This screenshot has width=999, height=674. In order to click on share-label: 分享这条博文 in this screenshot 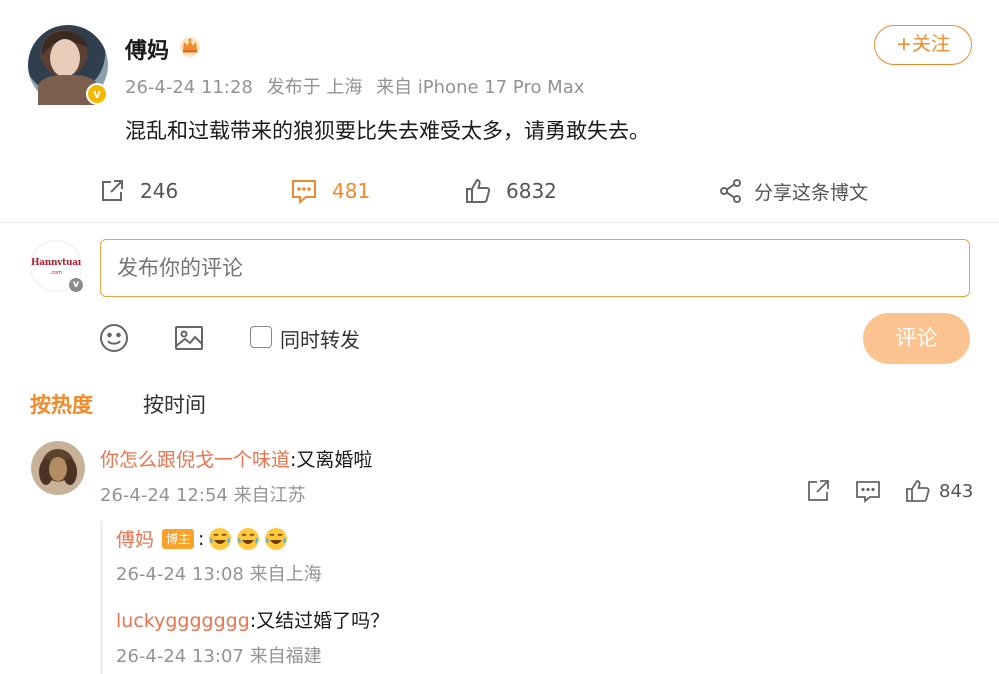, I will do `click(811, 192)`.